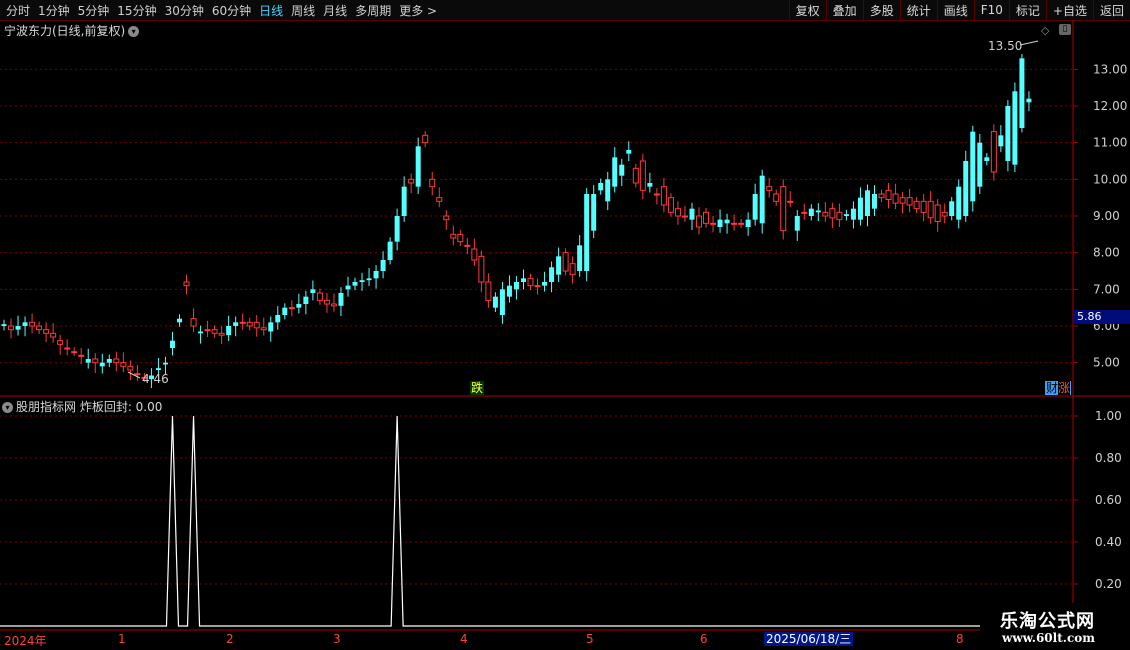 The width and height of the screenshot is (1130, 650). I want to click on current-price-tag: 5.86, so click(1102, 317).